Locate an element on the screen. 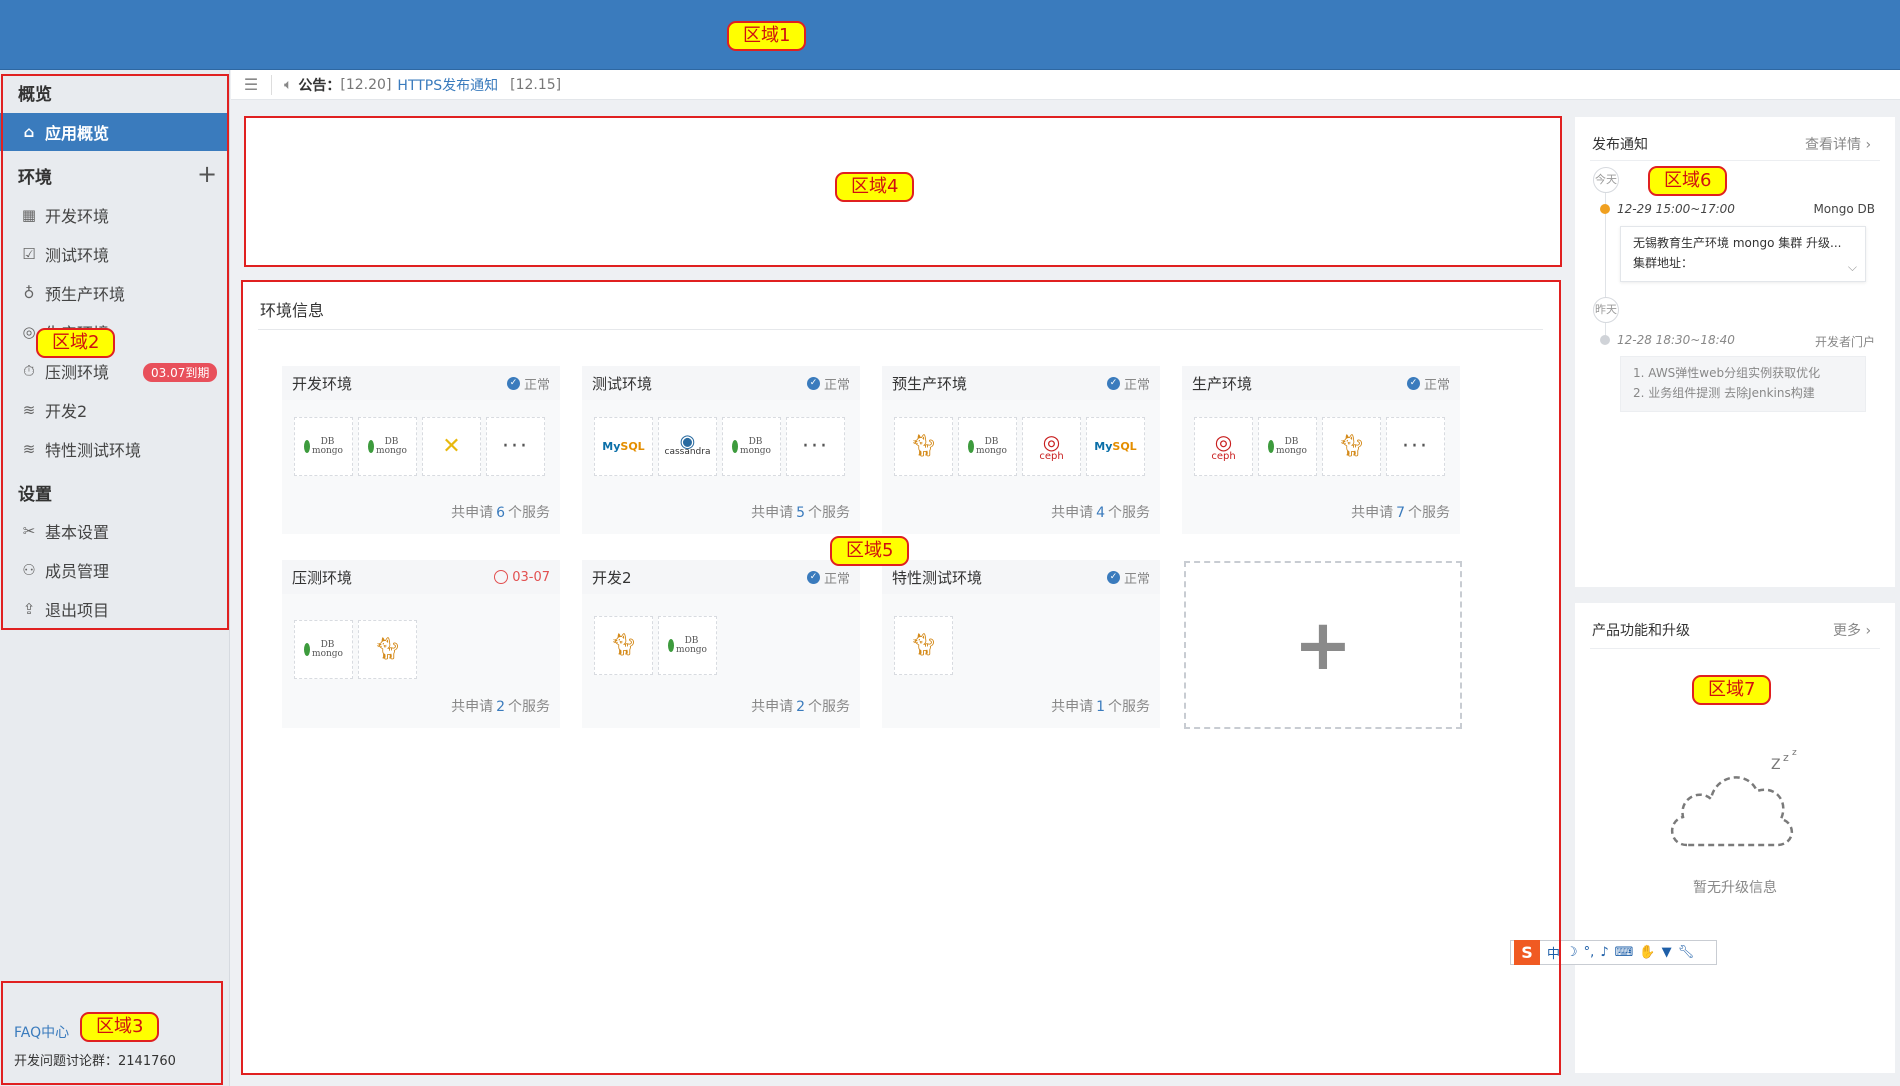 The image size is (1900, 1086). punct-icon: °, is located at coordinates (1589, 952).